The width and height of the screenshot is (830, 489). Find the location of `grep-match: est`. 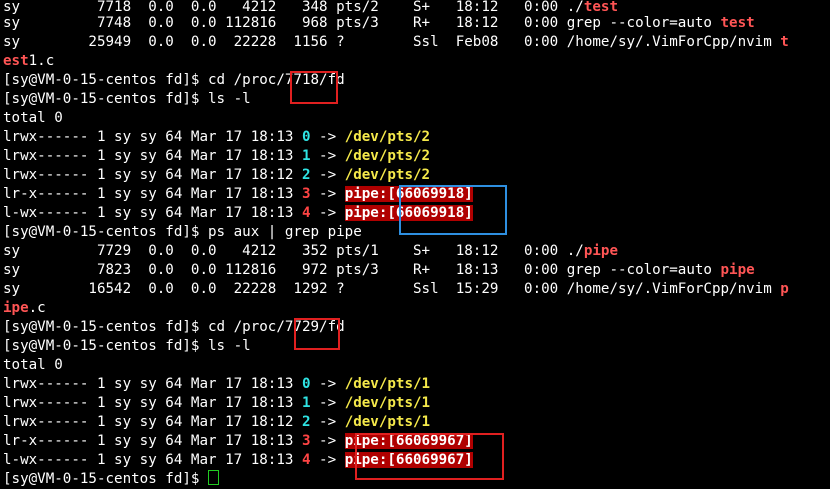

grep-match: est is located at coordinates (16, 61).